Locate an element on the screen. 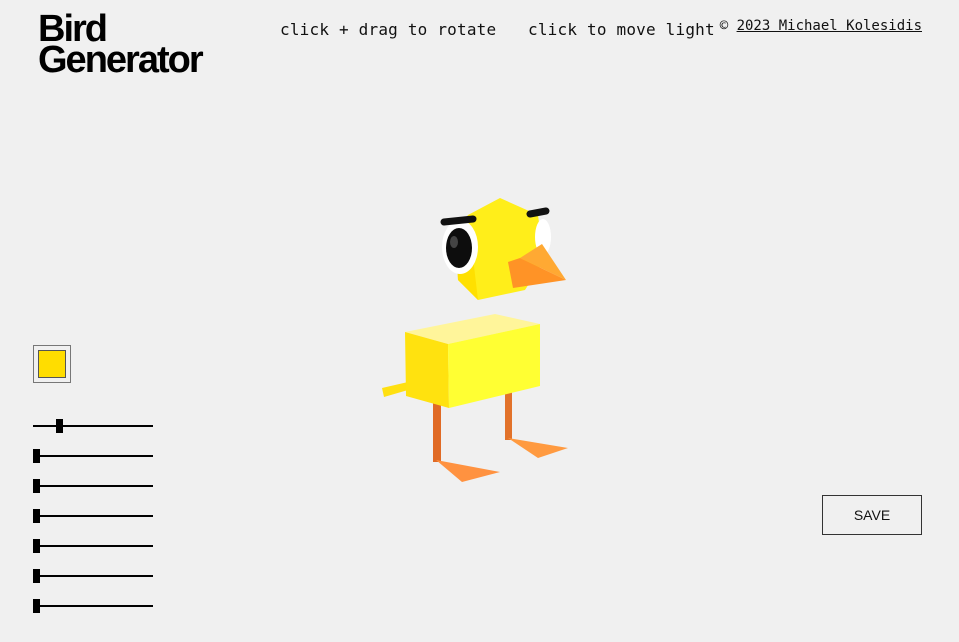  credit: © 2023 Michael Kolesidis is located at coordinates (821, 26).